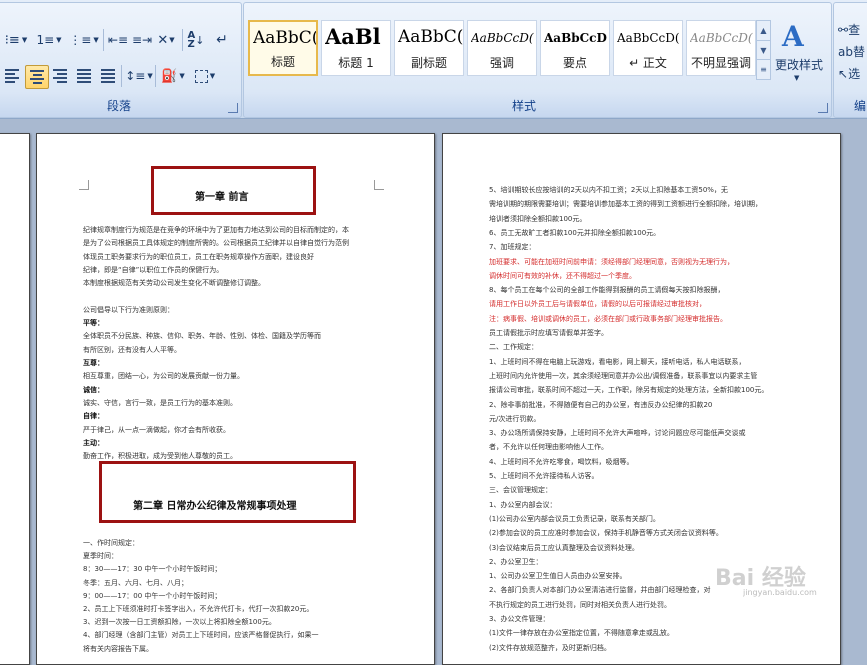  Describe the element at coordinates (544, 476) in the screenshot. I see `text-line: 5、上班时间不允许接待私人访客。` at that location.